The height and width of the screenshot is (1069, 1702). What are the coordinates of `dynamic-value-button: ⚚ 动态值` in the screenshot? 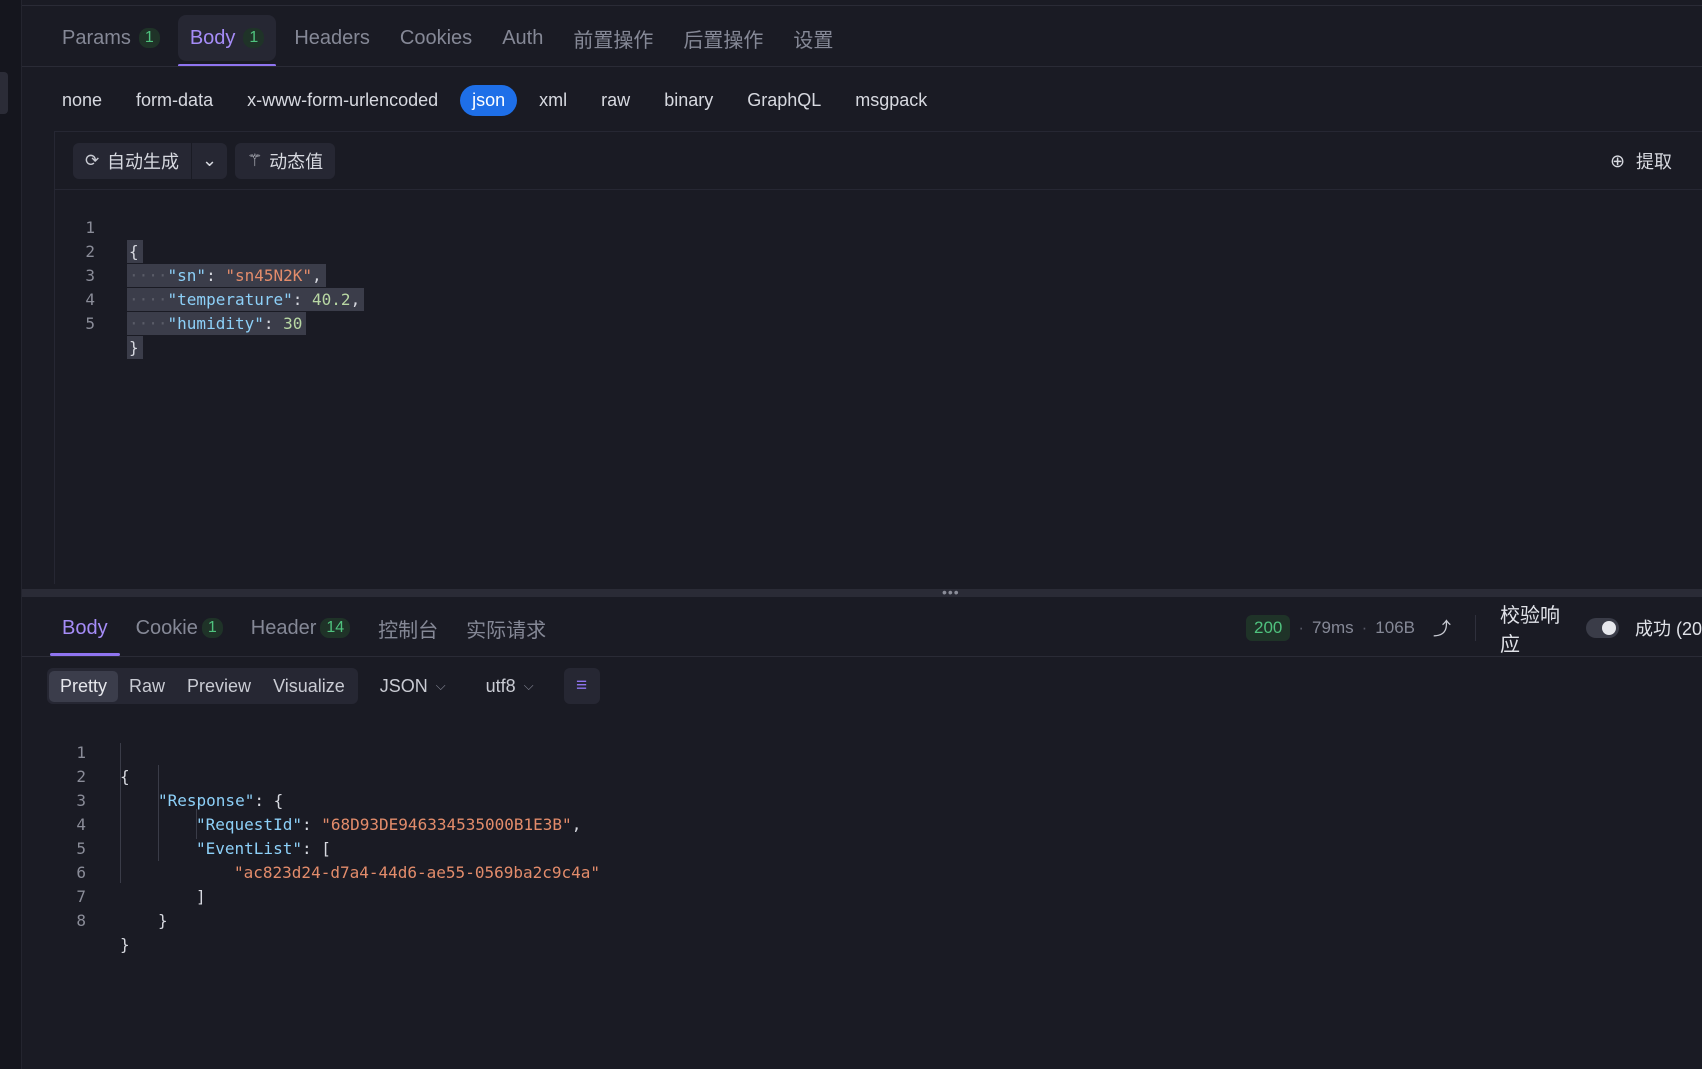 It's located at (285, 160).